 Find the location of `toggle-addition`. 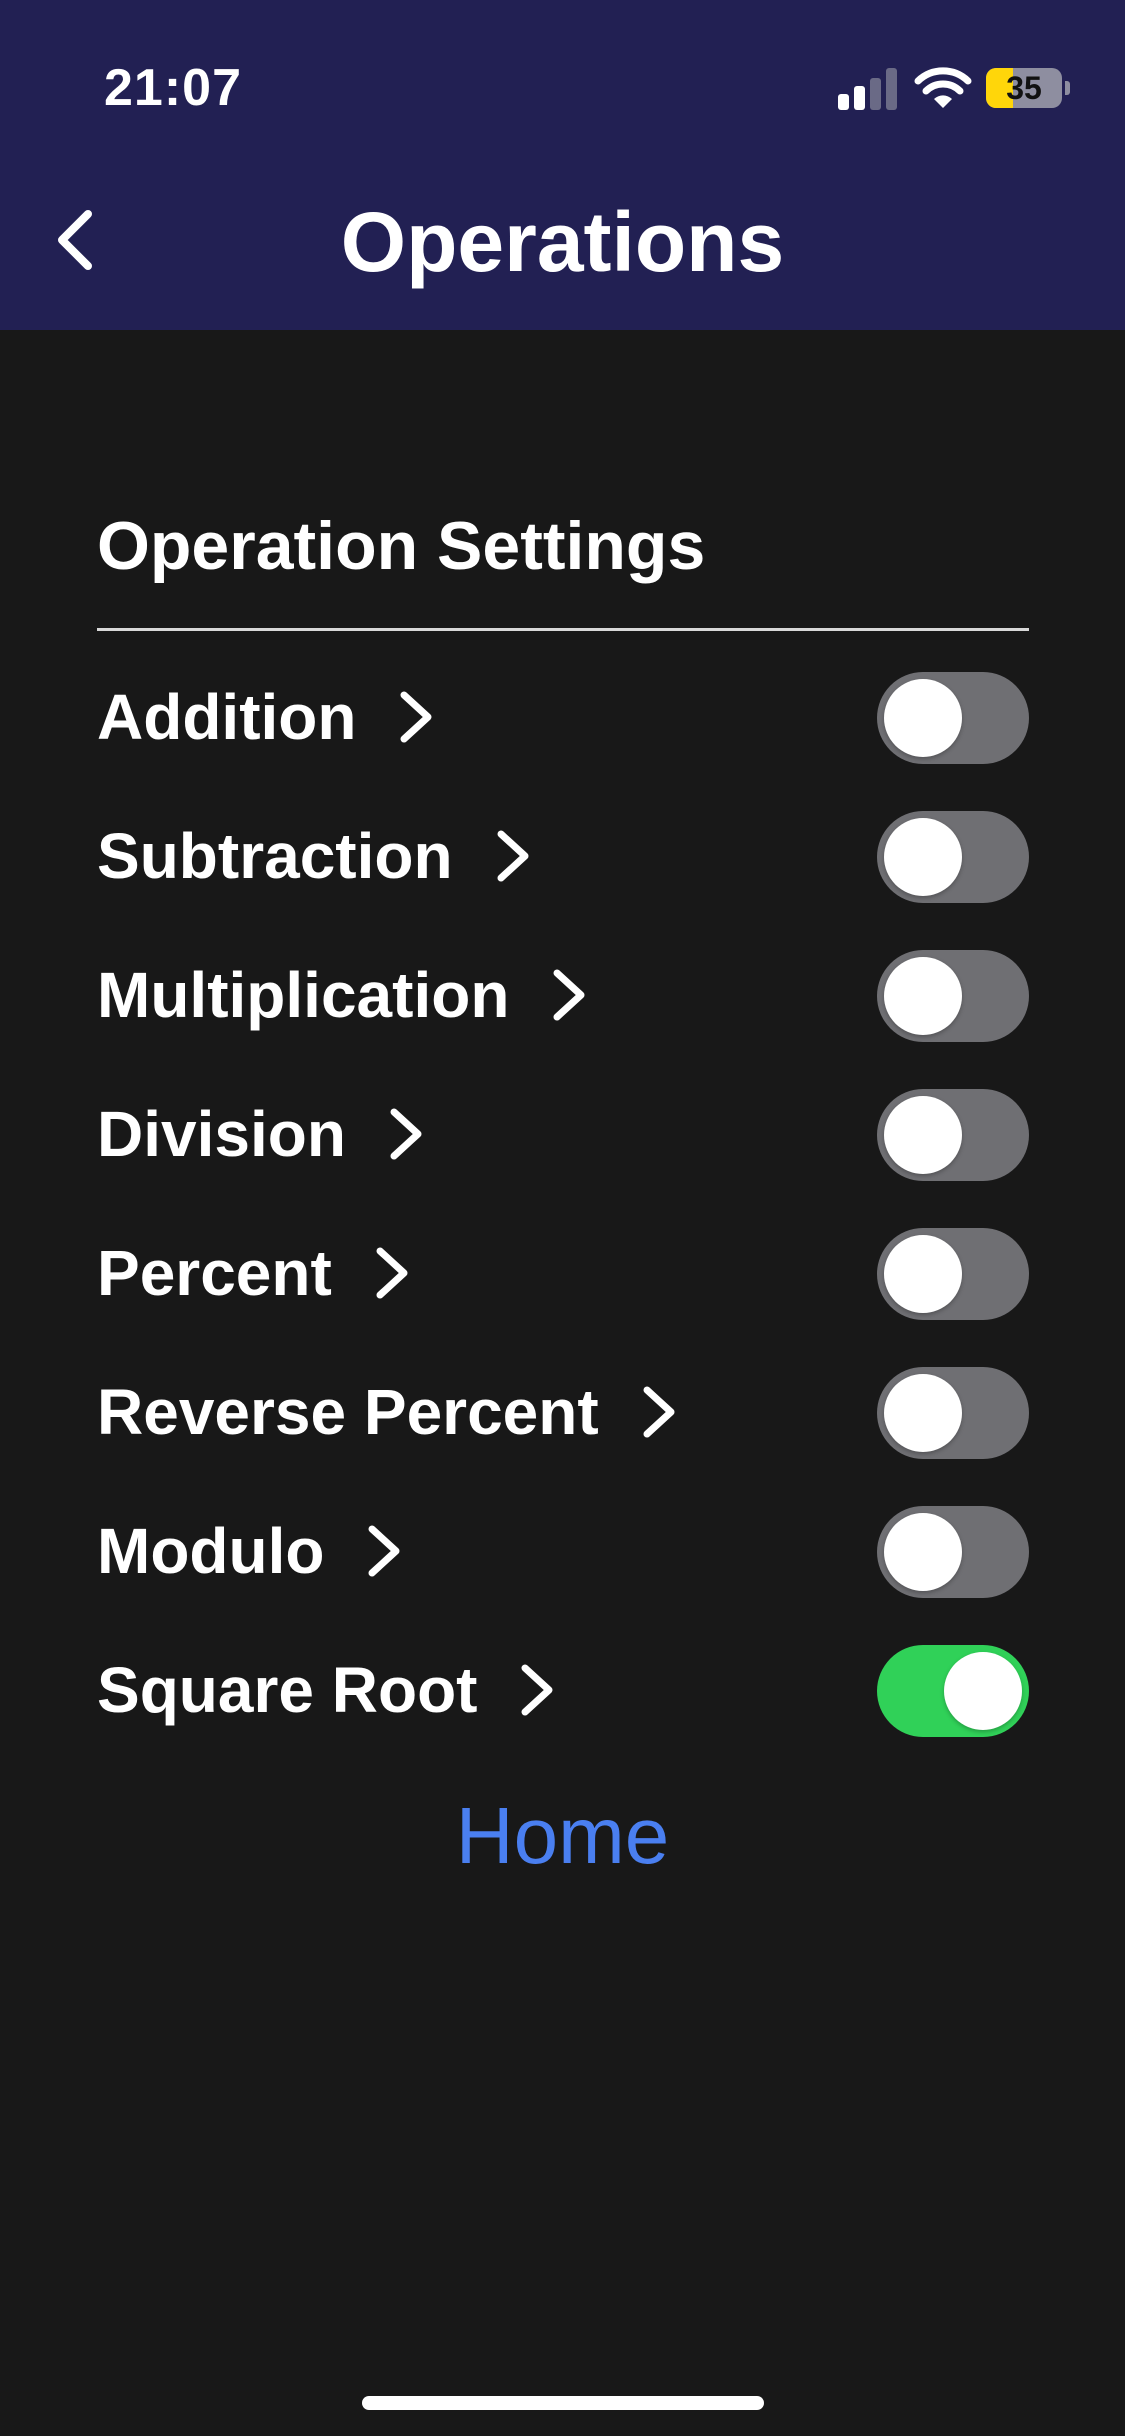

toggle-addition is located at coordinates (953, 718).